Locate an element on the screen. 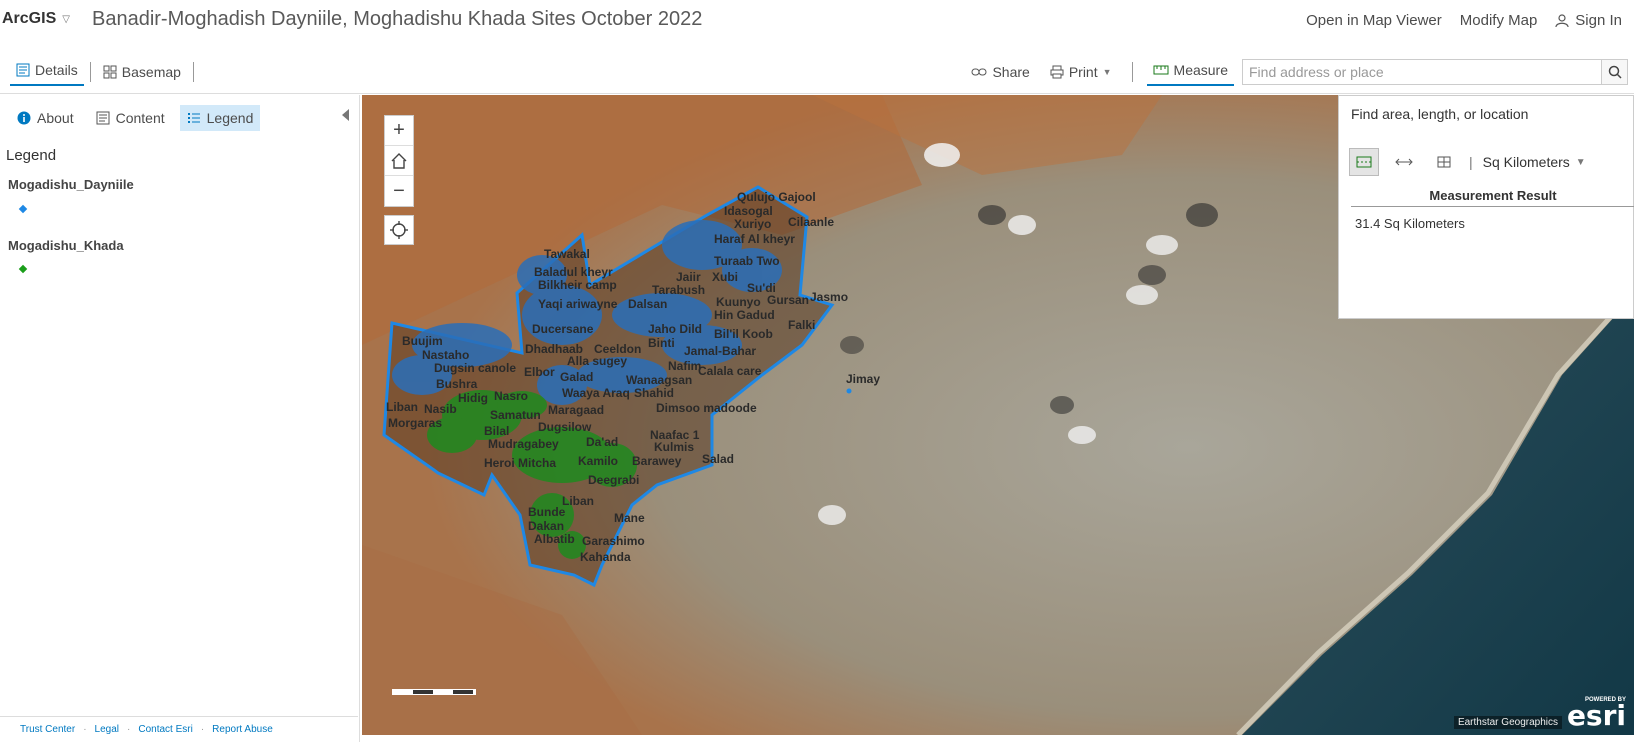  basemap-button: Basemap is located at coordinates (142, 72).